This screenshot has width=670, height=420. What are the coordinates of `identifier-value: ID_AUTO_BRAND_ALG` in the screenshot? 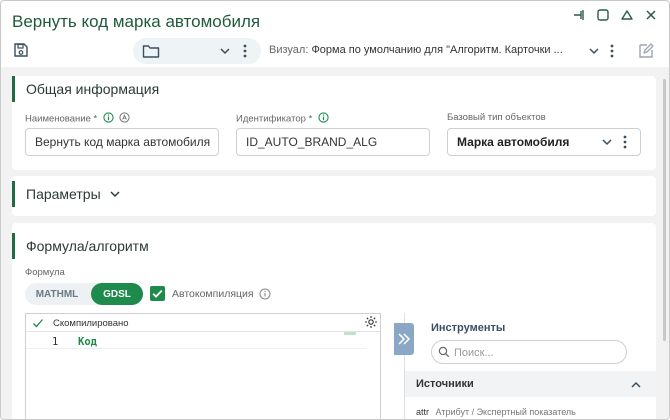 It's located at (312, 142).